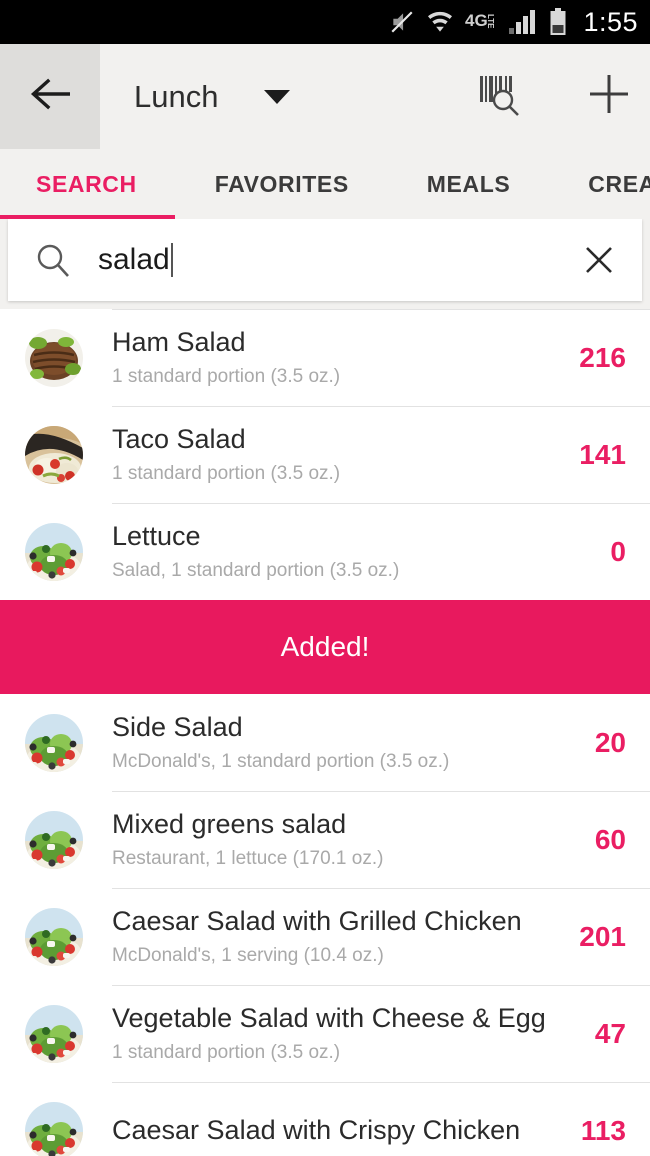 Image resolution: width=650 pixels, height=1156 pixels. I want to click on status-bar: 4G LTE 1:55, so click(325, 22).